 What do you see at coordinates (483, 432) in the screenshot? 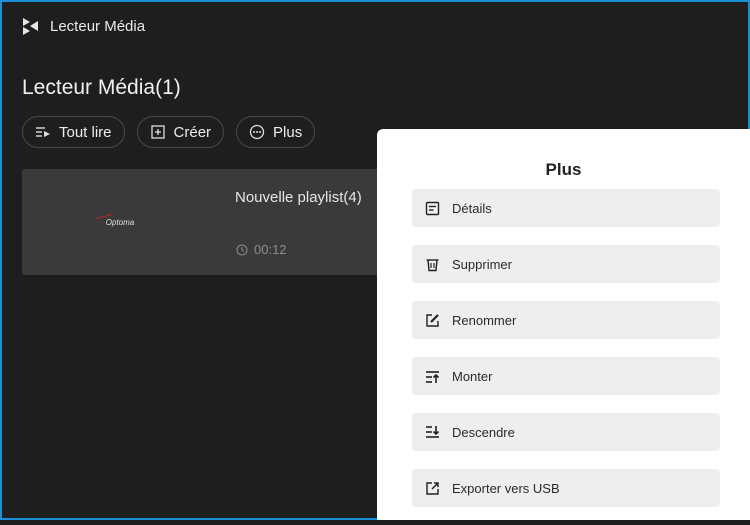
I see `menu-item-label: Descendre` at bounding box center [483, 432].